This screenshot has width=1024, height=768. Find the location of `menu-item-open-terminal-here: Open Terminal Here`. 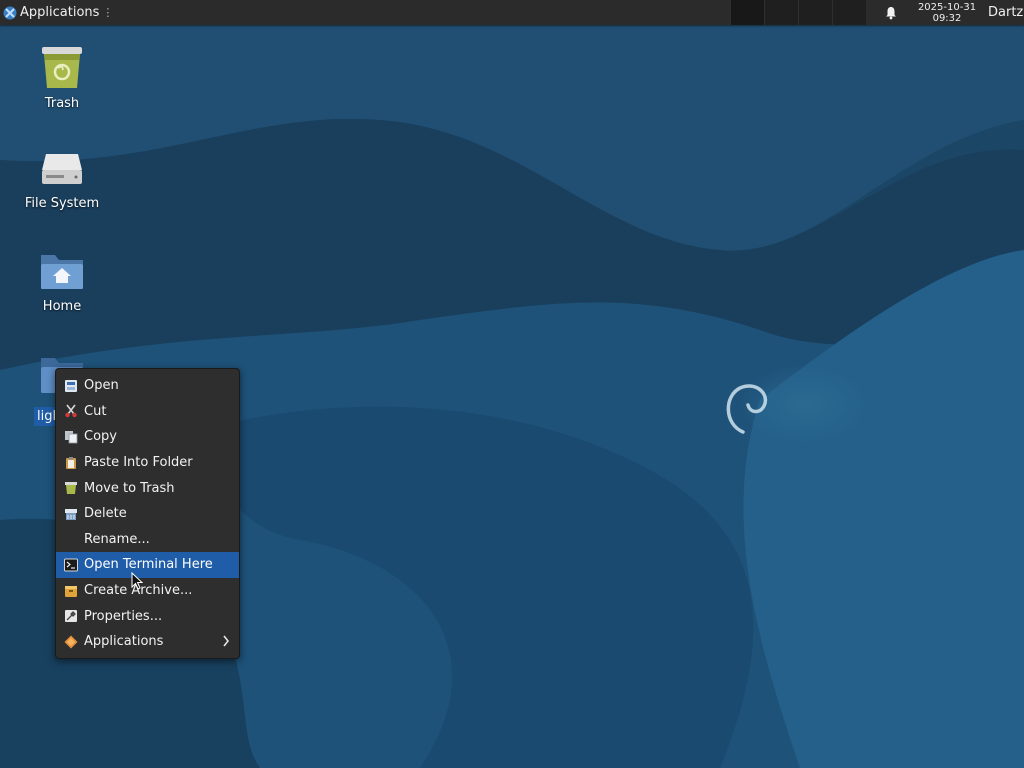

menu-item-open-terminal-here: Open Terminal Here is located at coordinates (147, 565).